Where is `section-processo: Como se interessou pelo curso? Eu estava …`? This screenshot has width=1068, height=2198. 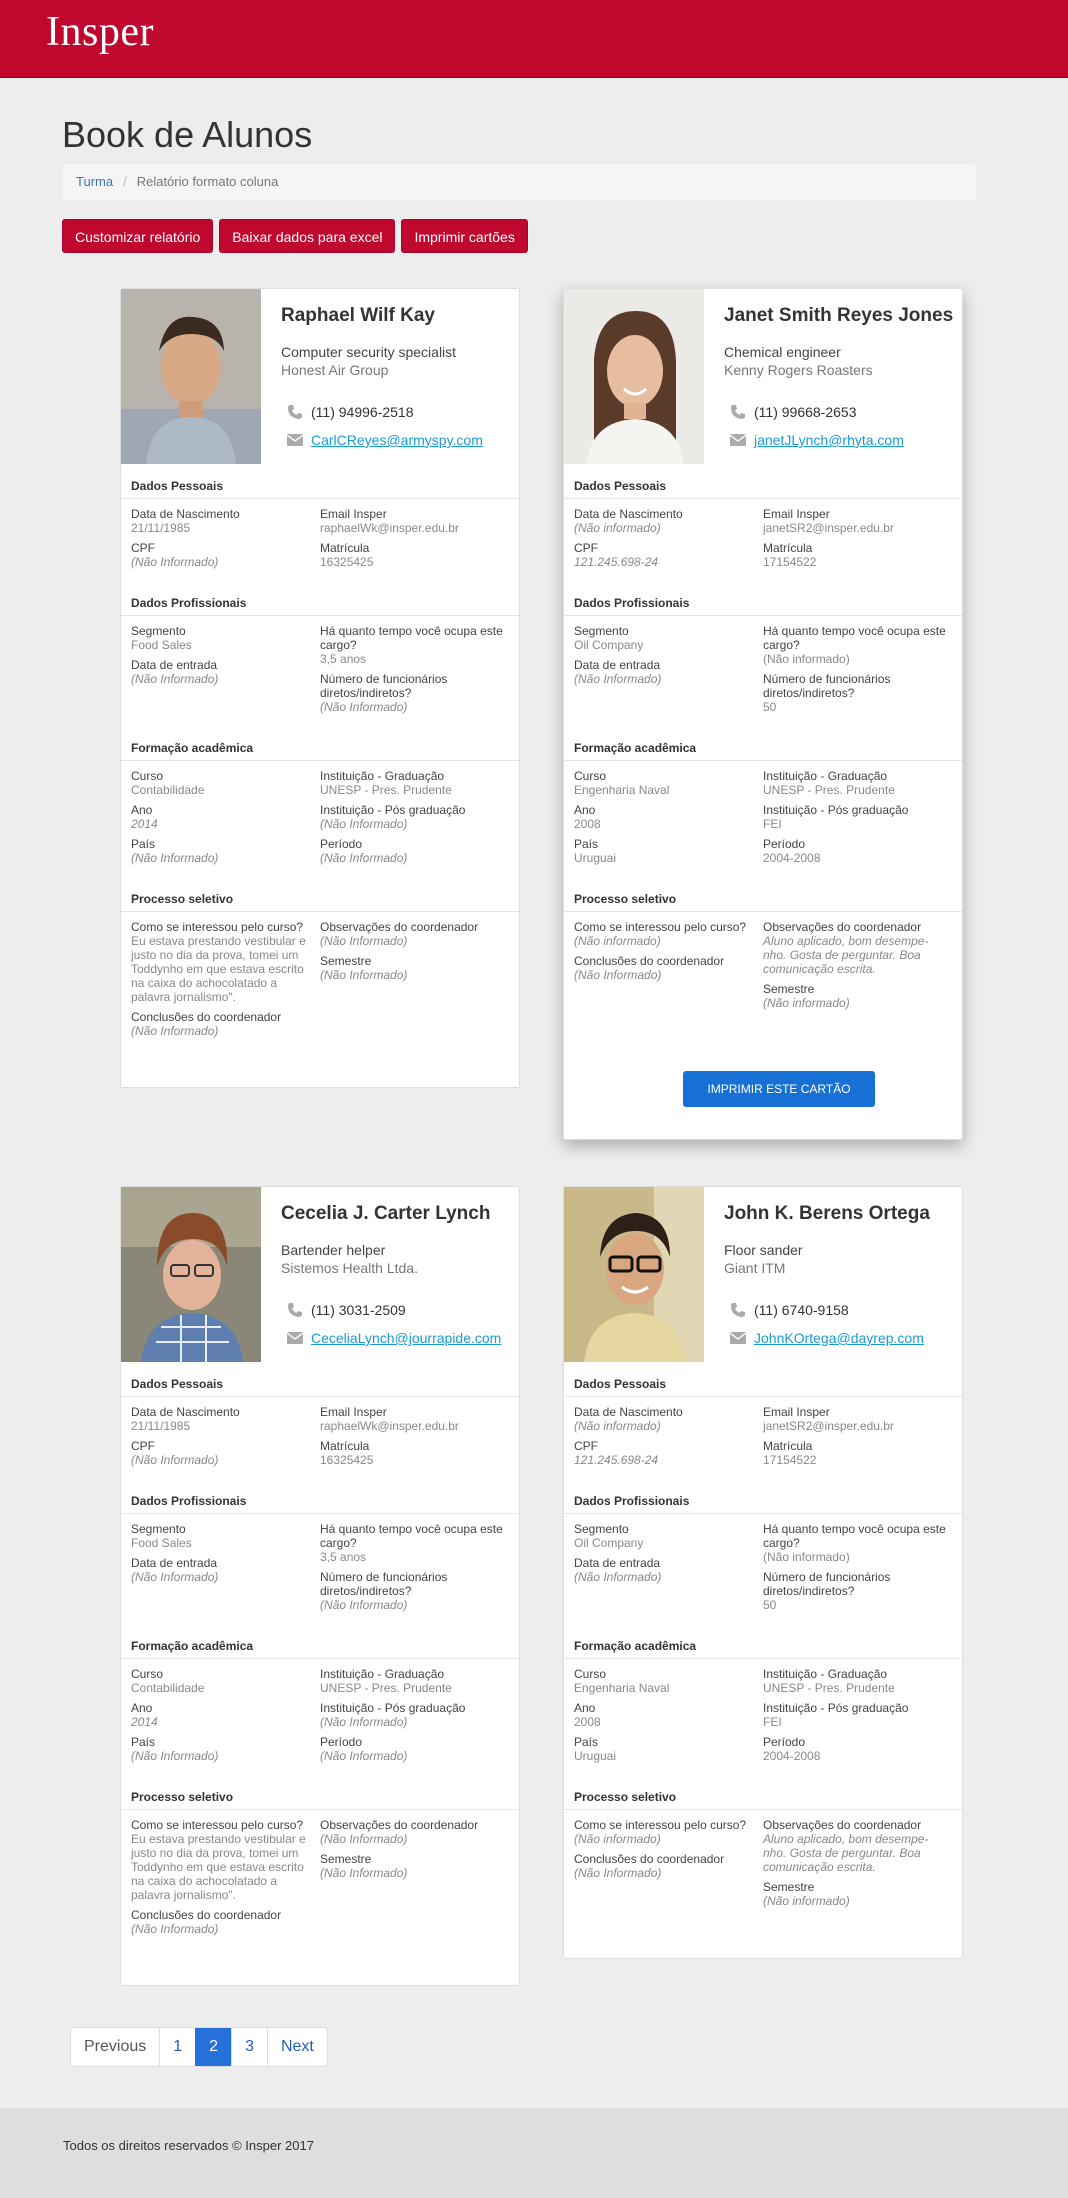
section-processo: Como se interessou pelo curso? Eu estava … is located at coordinates (320, 981).